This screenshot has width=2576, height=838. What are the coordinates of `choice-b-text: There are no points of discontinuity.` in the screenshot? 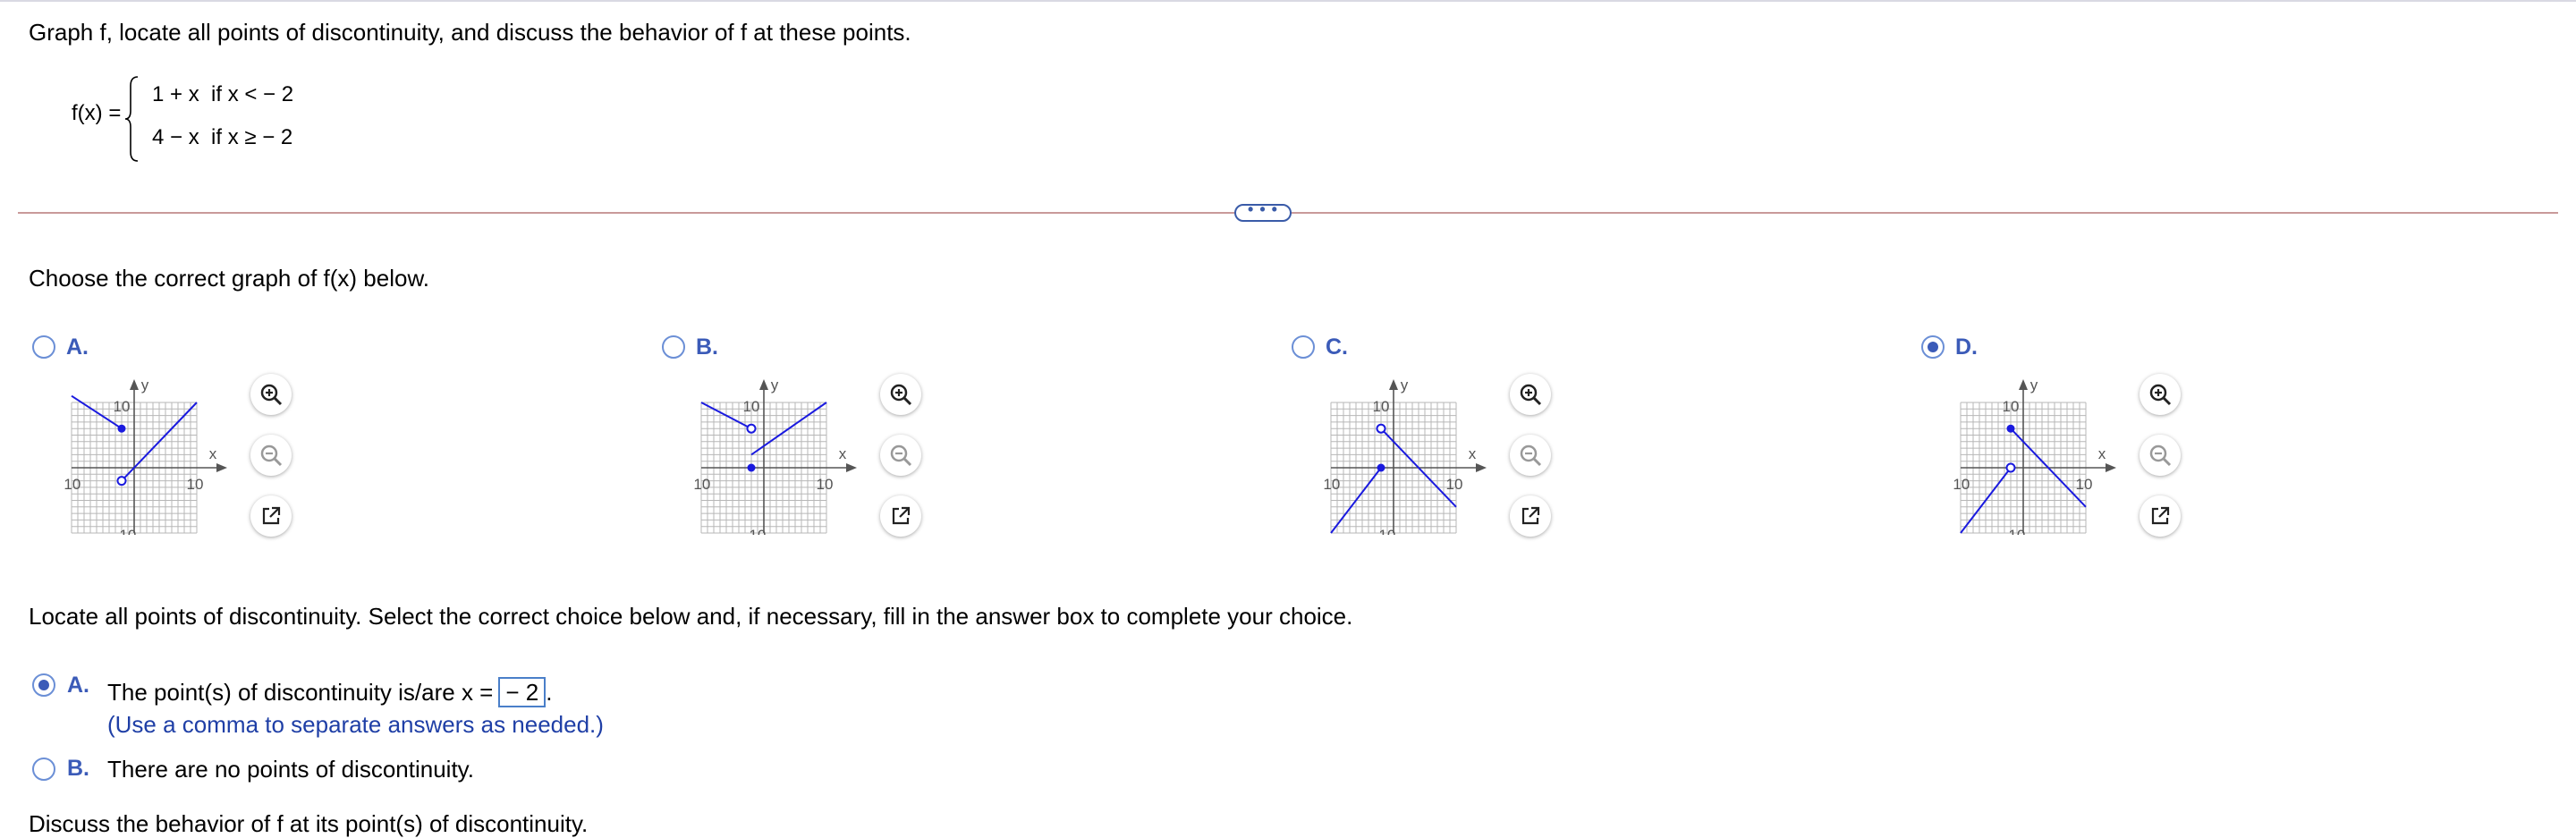 It's located at (290, 769).